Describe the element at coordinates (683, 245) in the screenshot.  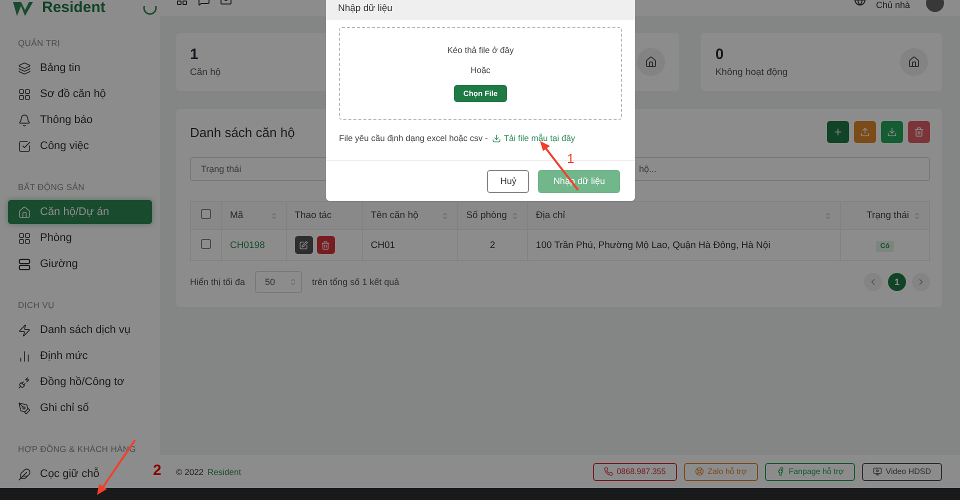
I see `table-cell: 100 Trần Phú, Phường Mộ Lao, Quận Hà Đông, Hà Nội` at that location.